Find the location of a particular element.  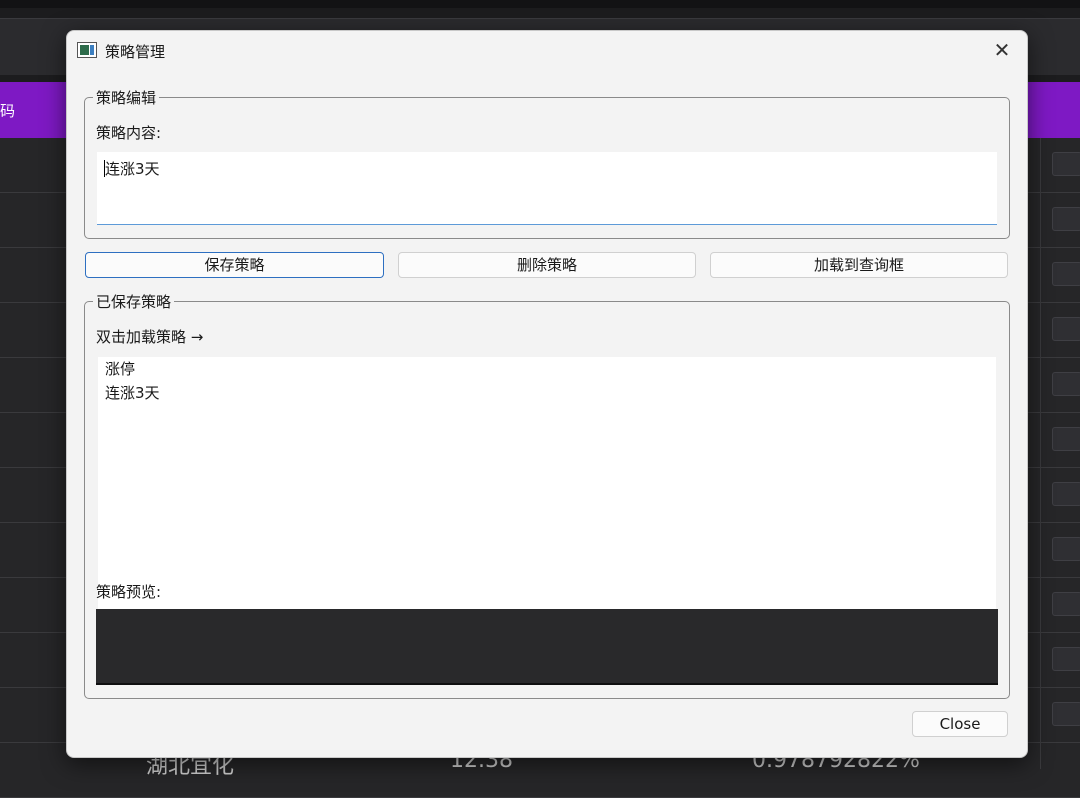

load-to-query-button: 加载到查询框 is located at coordinates (859, 265).